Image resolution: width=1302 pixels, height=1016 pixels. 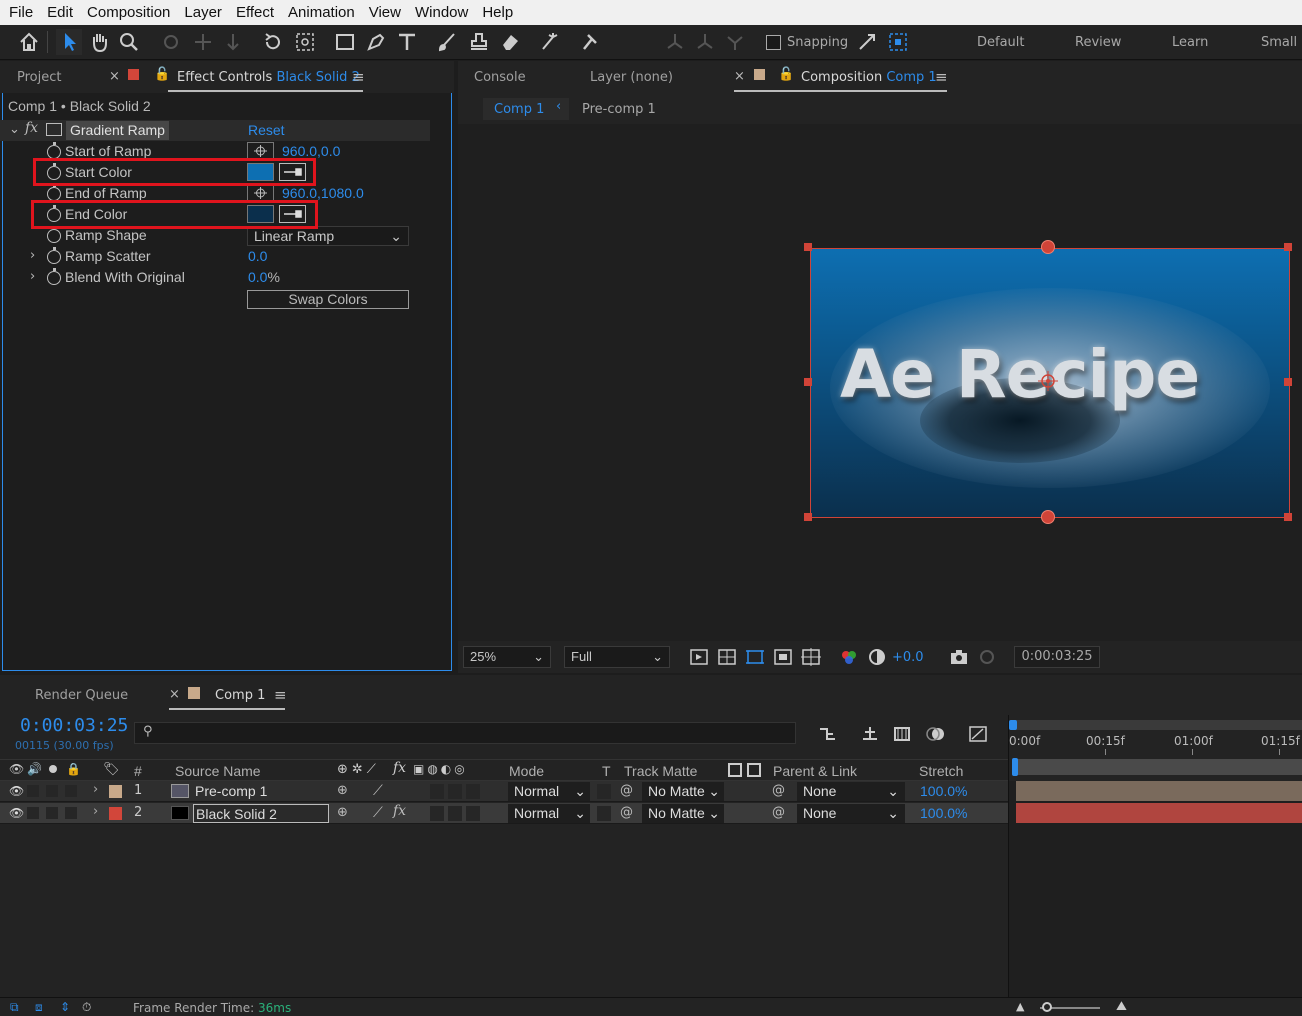 I want to click on layer-search-input: ⚲, so click(x=465, y=733).